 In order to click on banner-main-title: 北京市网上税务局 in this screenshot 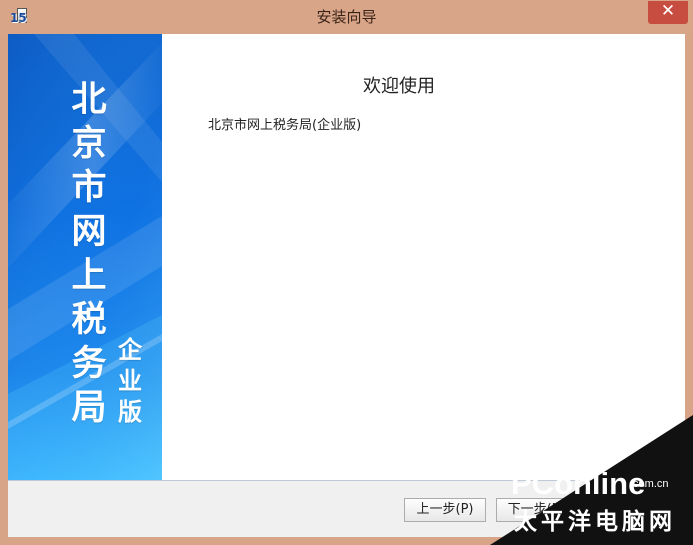, I will do `click(89, 253)`.